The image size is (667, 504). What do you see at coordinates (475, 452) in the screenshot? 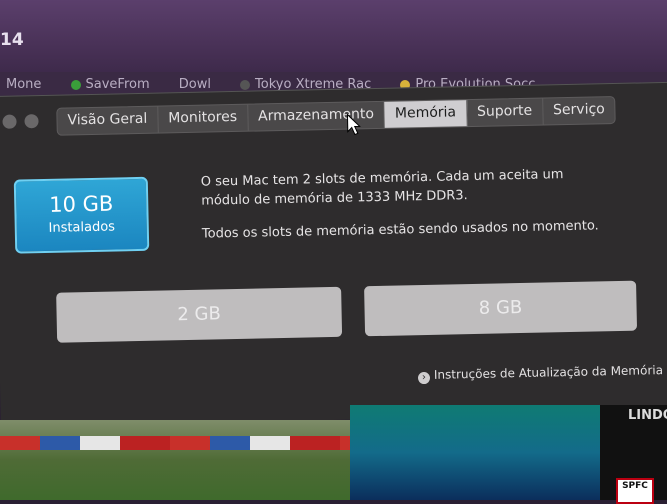
I see `tv-studio-view` at bounding box center [475, 452].